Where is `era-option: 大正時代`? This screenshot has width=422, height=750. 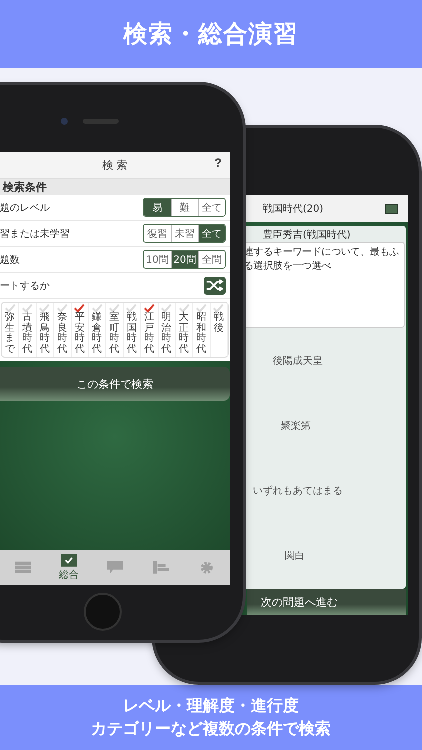
era-option: 大正時代 is located at coordinates (185, 330).